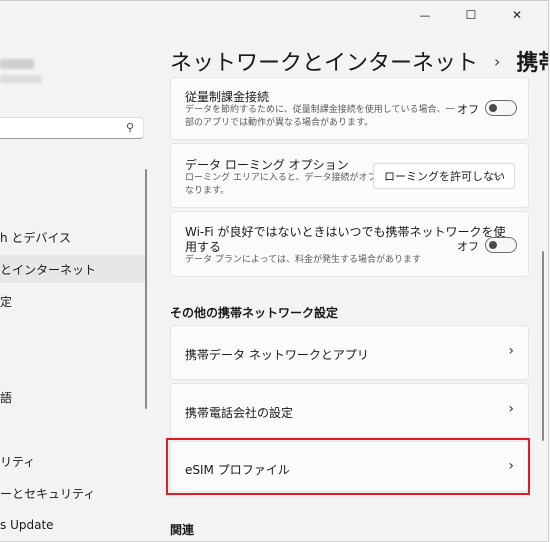 The image size is (550, 542). Describe the element at coordinates (6, 397) in the screenshot. I see `sidebar-item-label: 語` at that location.